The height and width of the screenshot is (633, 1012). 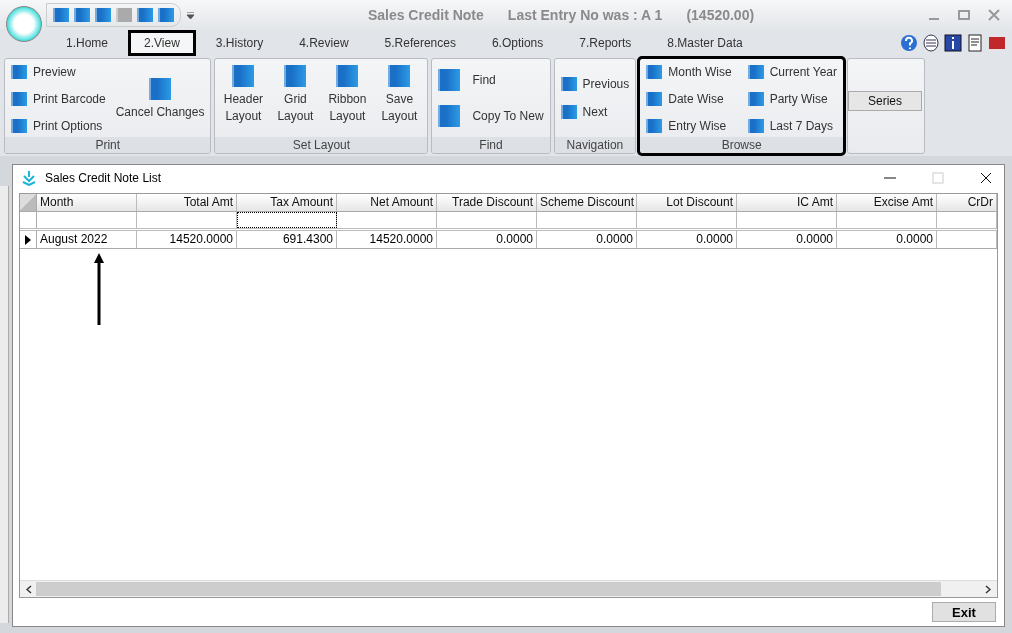 What do you see at coordinates (103, 178) in the screenshot?
I see `window-title: Sales Credit Note List` at bounding box center [103, 178].